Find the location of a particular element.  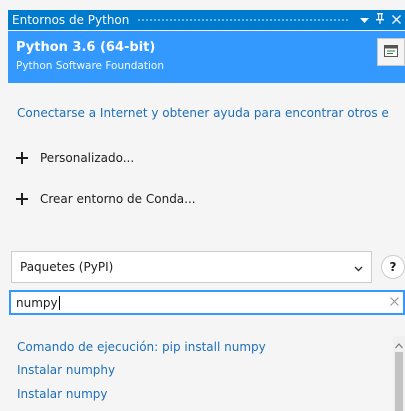

view-selector-dropdown: Paquetes (PyPI) is located at coordinates (191, 267).